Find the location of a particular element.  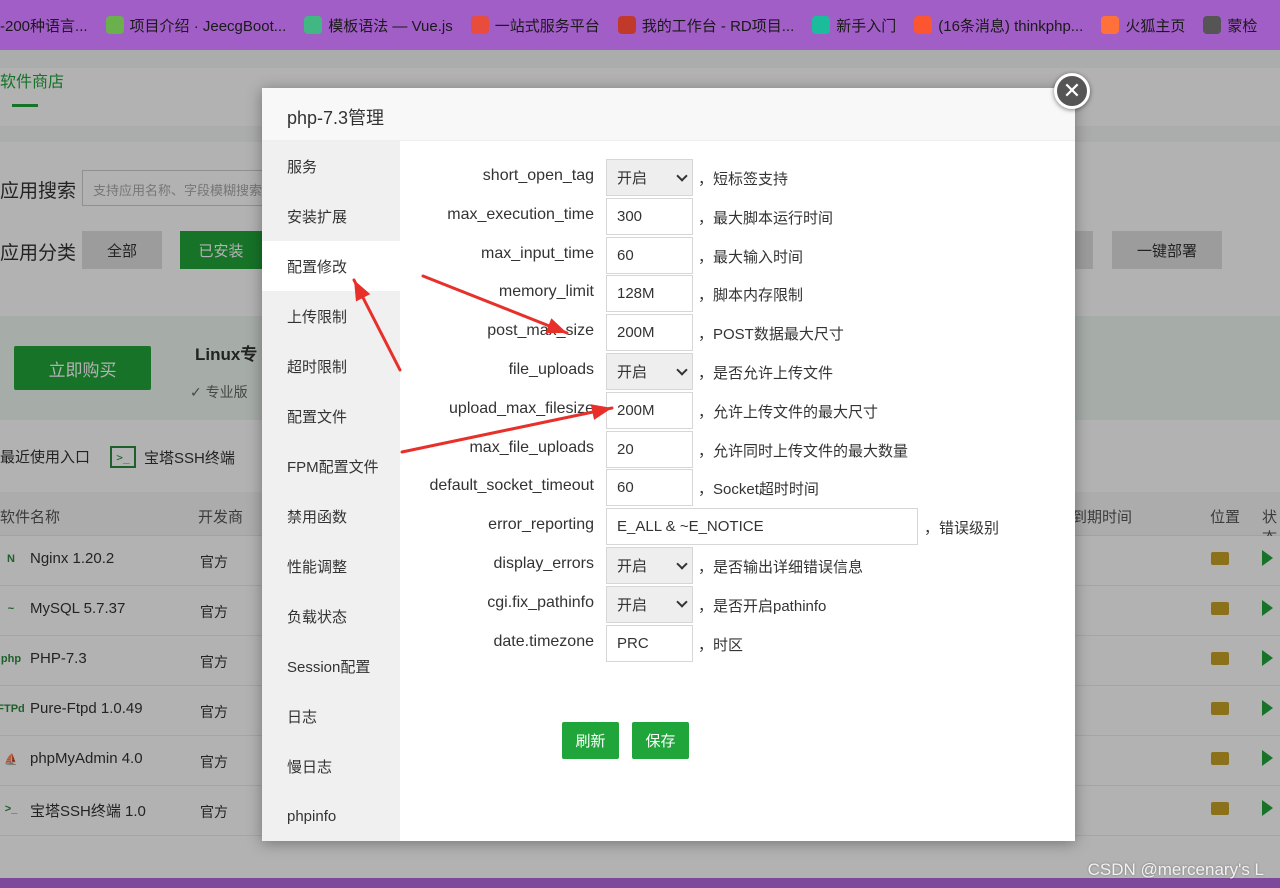

config-input: PRC is located at coordinates (649, 643).